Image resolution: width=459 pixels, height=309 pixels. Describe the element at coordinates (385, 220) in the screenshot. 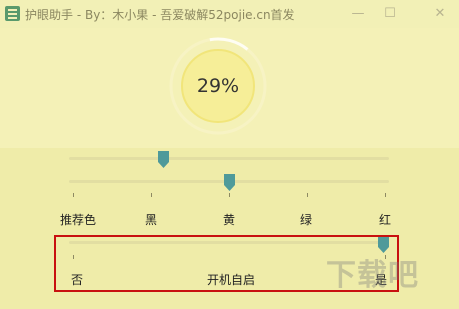

I see `color-label-red: 红` at that location.